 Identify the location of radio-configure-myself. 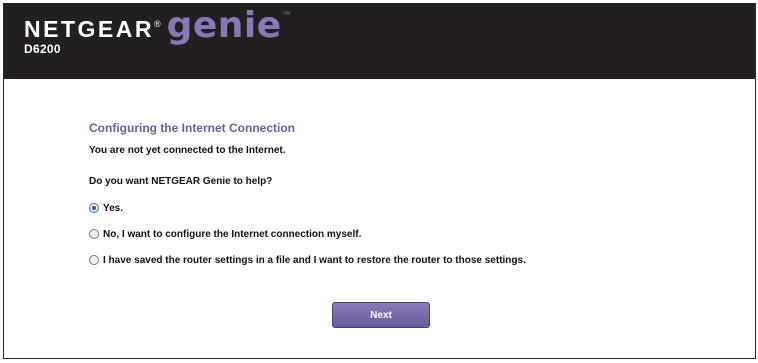
(94, 234).